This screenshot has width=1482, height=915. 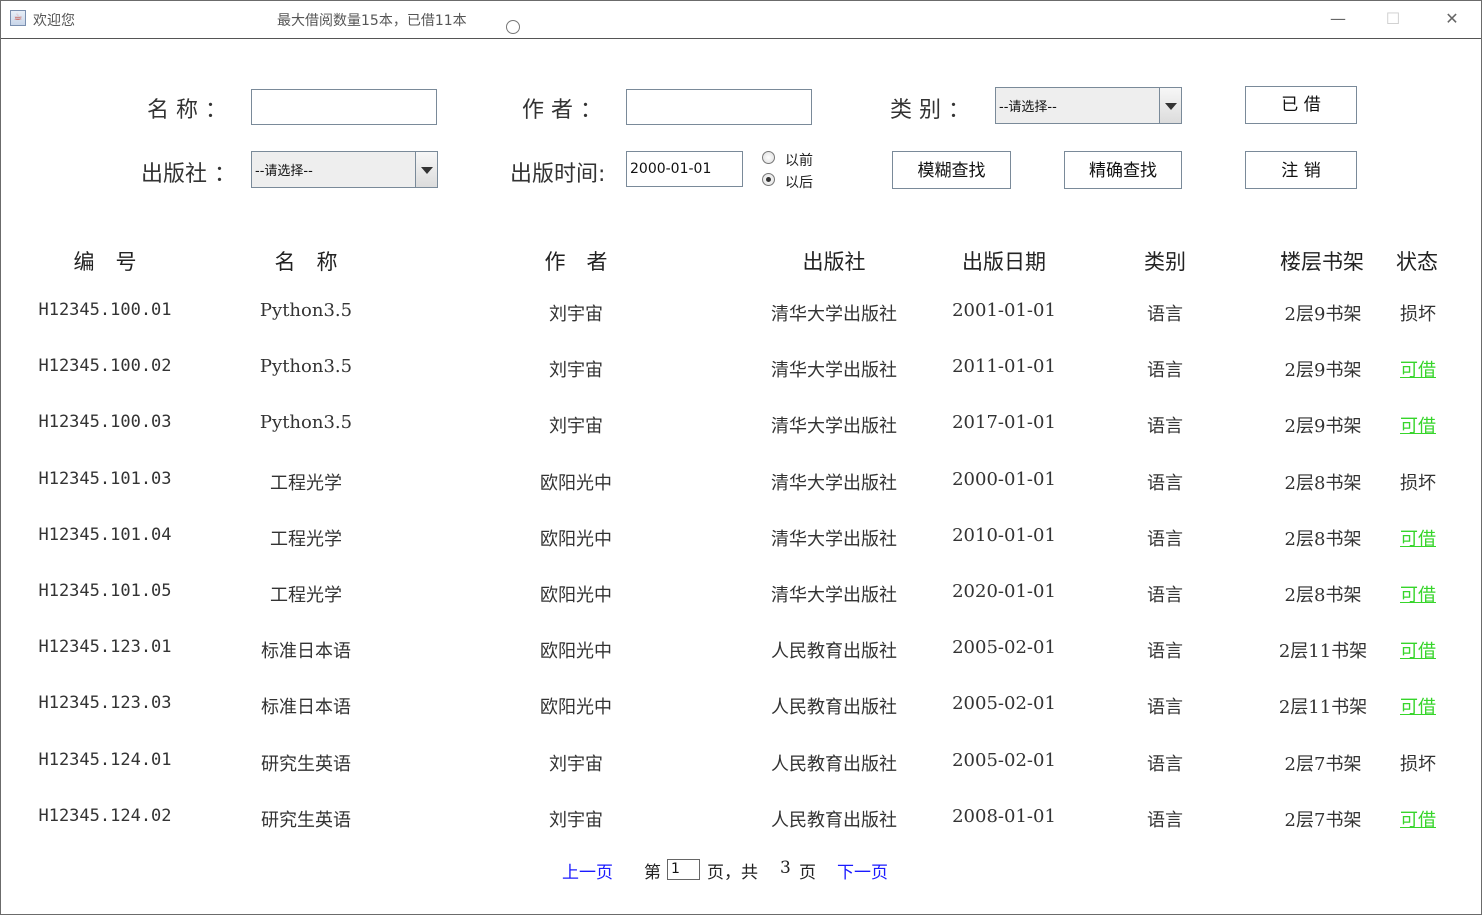 What do you see at coordinates (951, 170) in the screenshot?
I see `fuzzy-search-button: 模糊查找` at bounding box center [951, 170].